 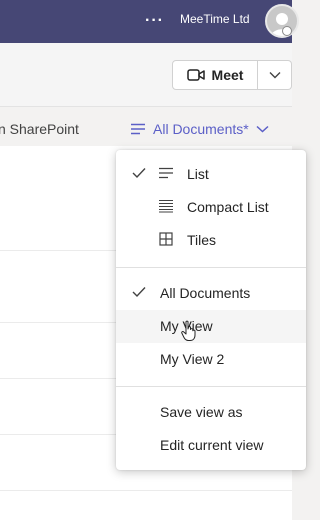 I want to click on menu-item-save-view-as: Save view as, so click(x=211, y=412).